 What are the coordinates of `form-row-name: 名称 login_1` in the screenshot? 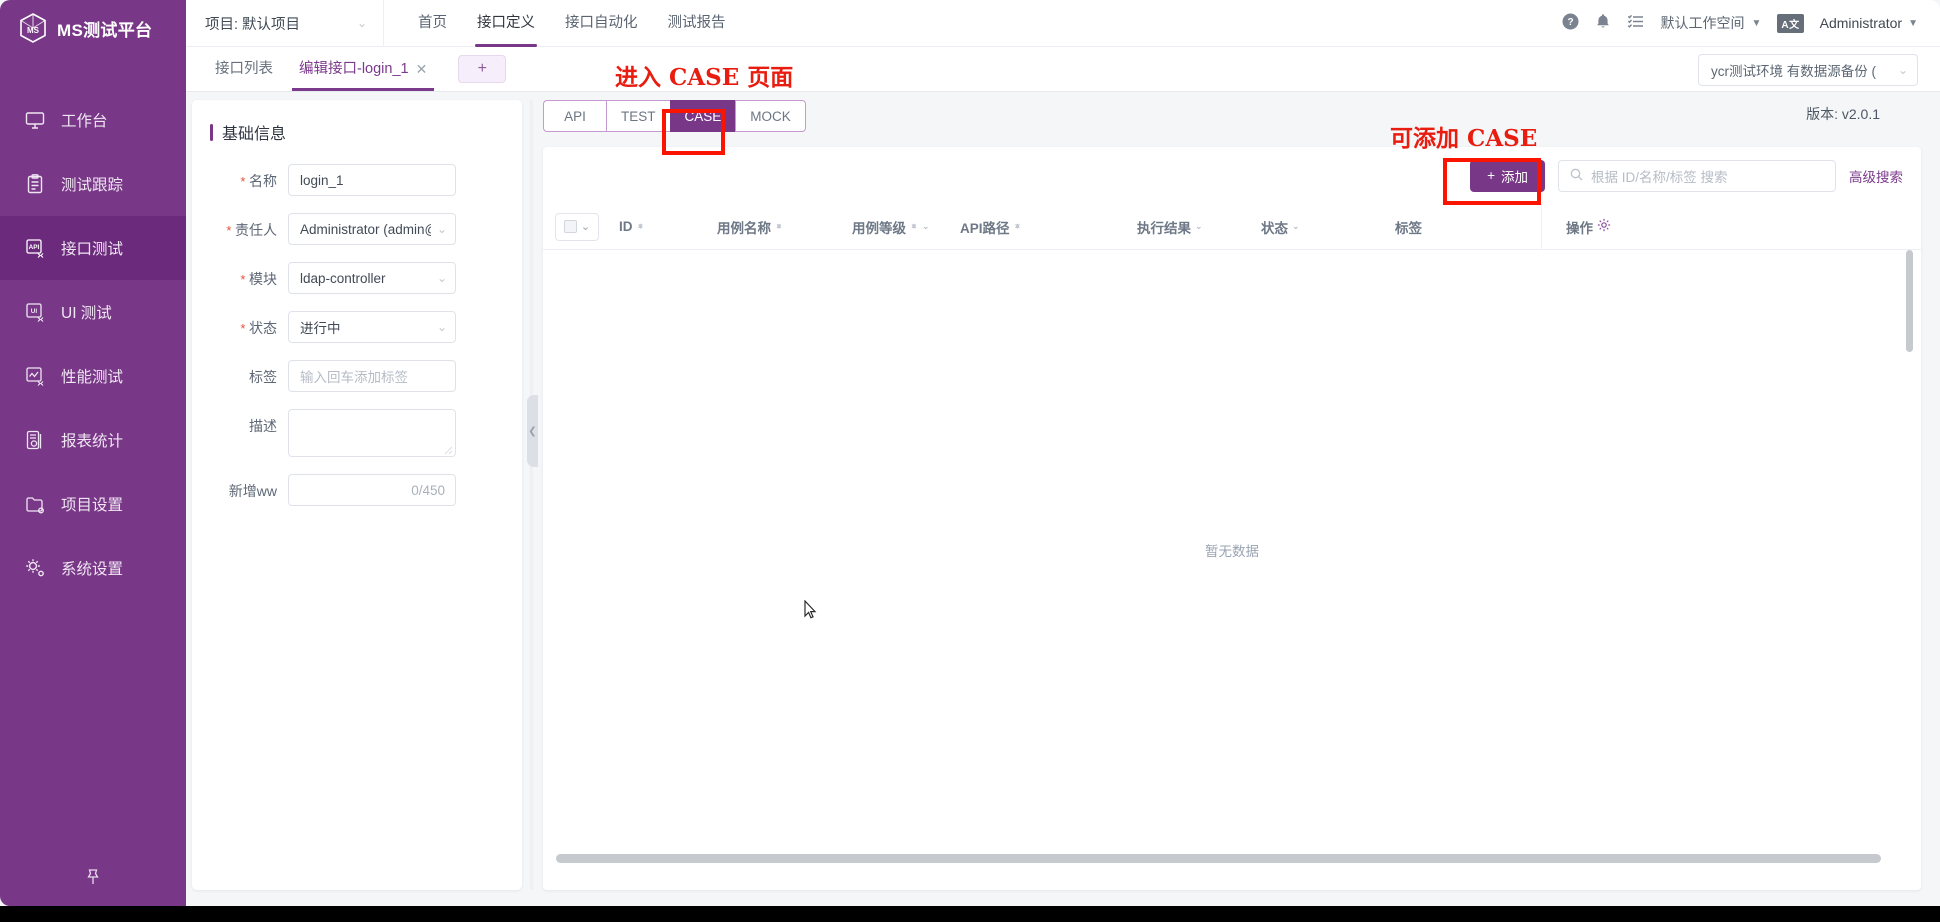 It's located at (357, 180).